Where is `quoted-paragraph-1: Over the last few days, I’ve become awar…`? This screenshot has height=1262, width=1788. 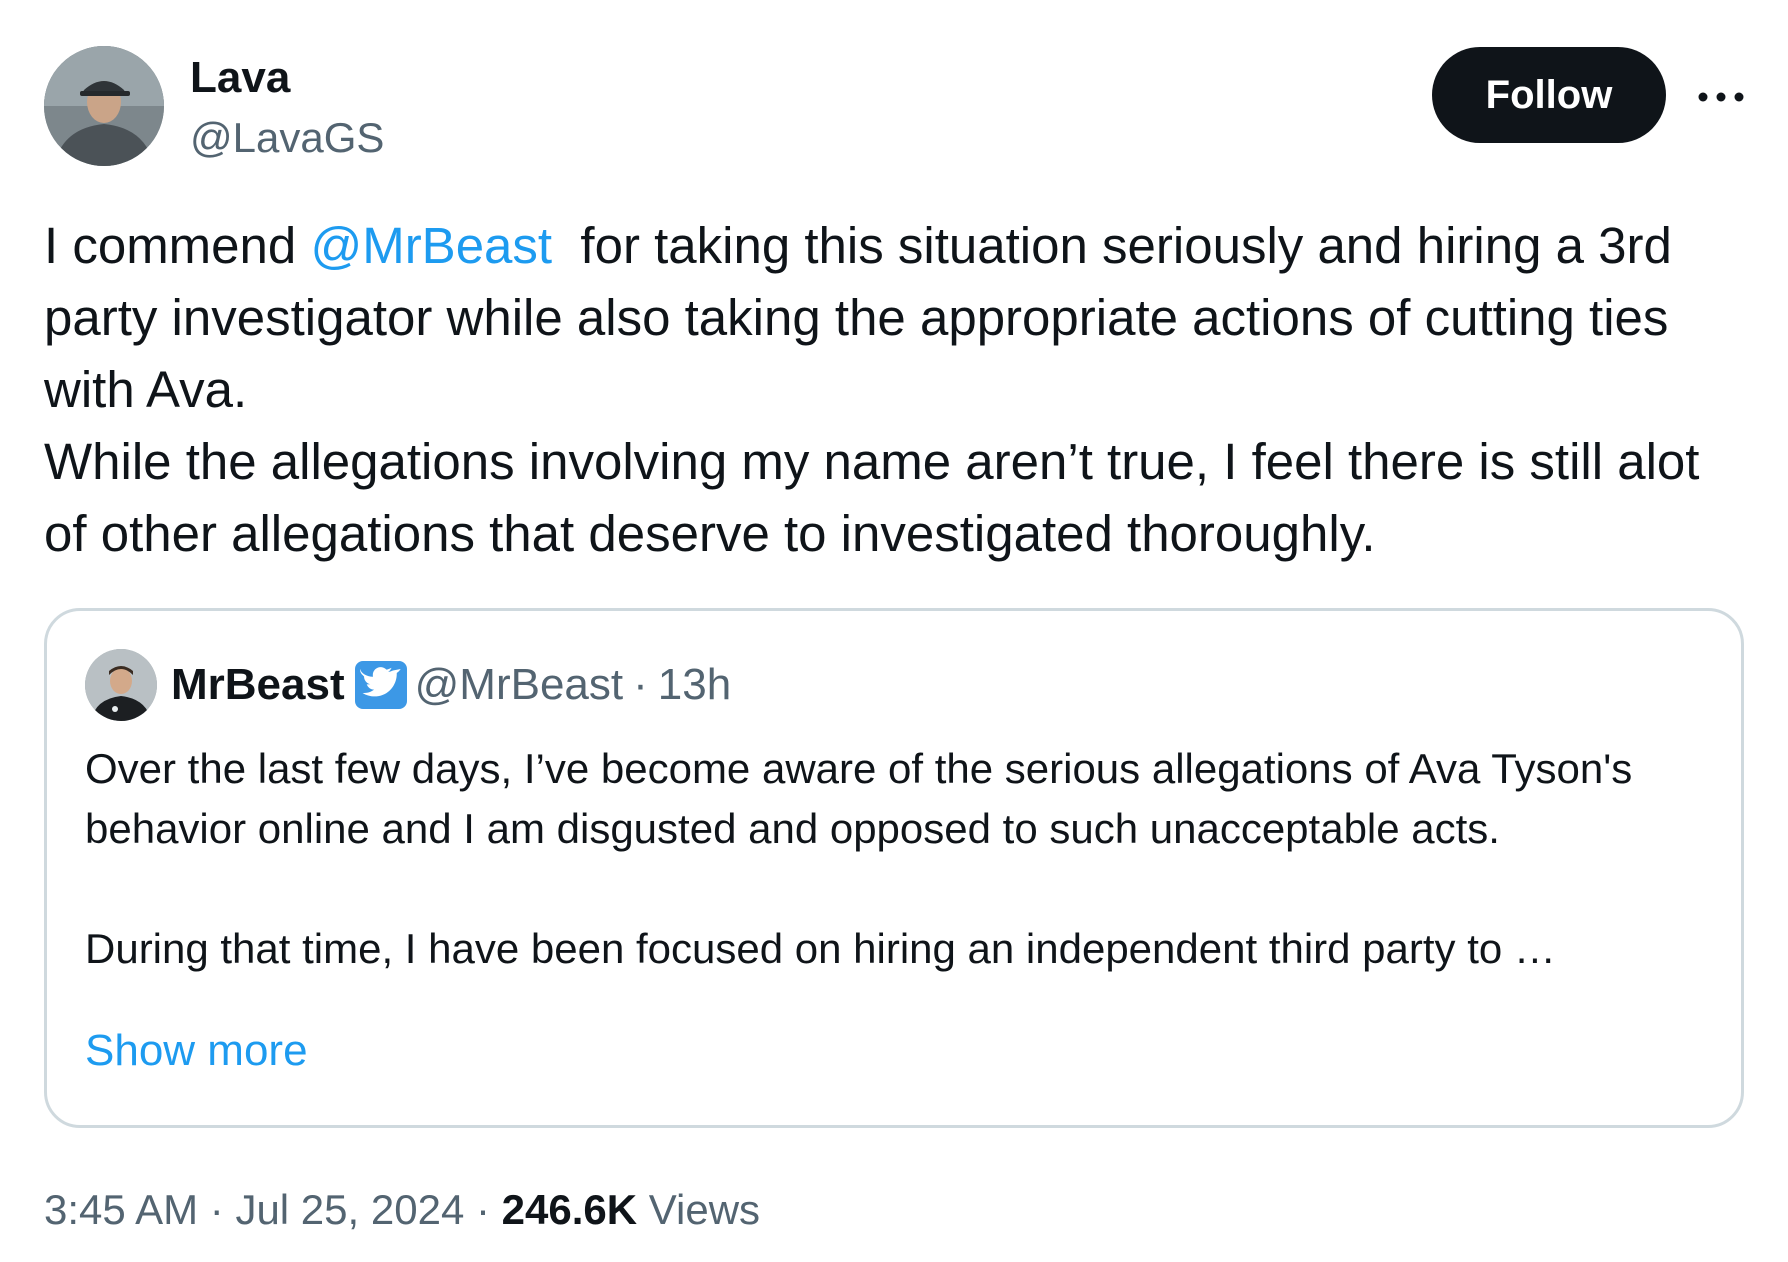
quoted-paragraph-1: Over the last few days, I’ve become awar… is located at coordinates (859, 798).